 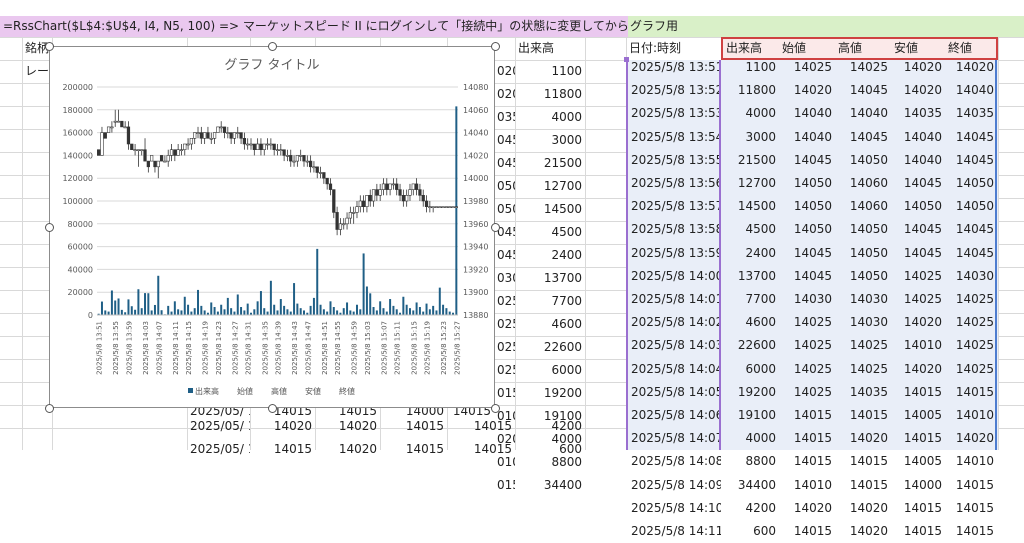 I want to click on left-cell-volume: 12700, so click(x=550, y=186).